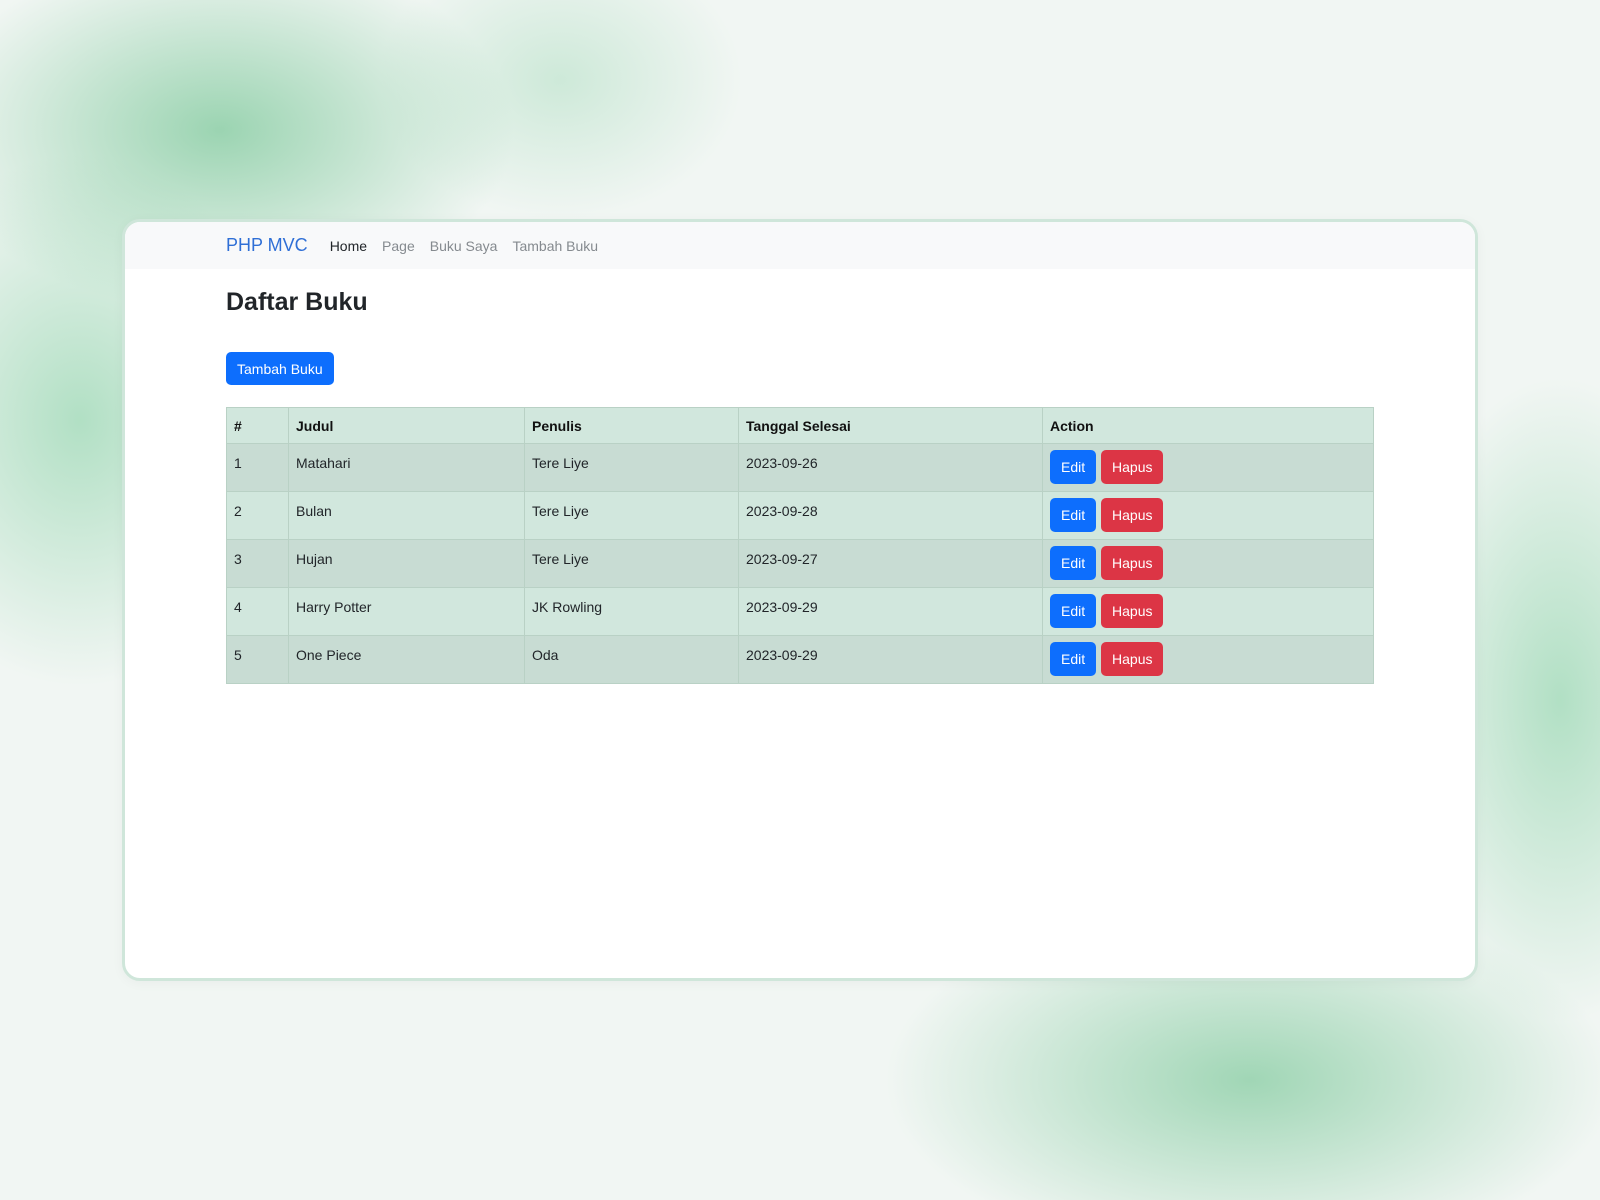 The width and height of the screenshot is (1600, 1200). What do you see at coordinates (257, 659) in the screenshot?
I see `cell-number: 5` at bounding box center [257, 659].